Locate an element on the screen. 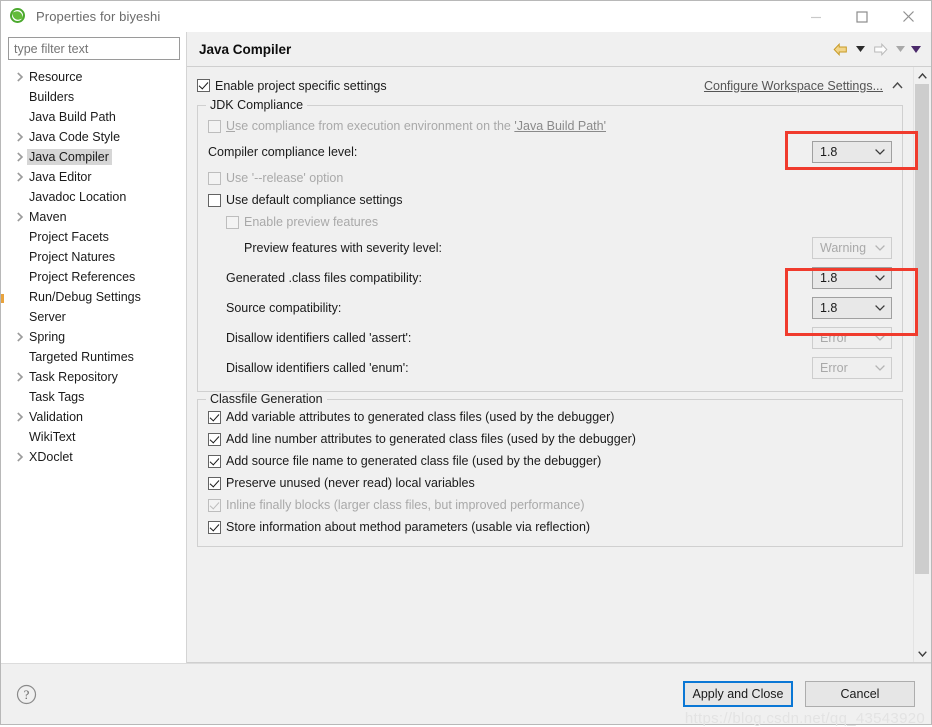 The image size is (932, 727). sidebar-item-label: Builders is located at coordinates (52, 97).